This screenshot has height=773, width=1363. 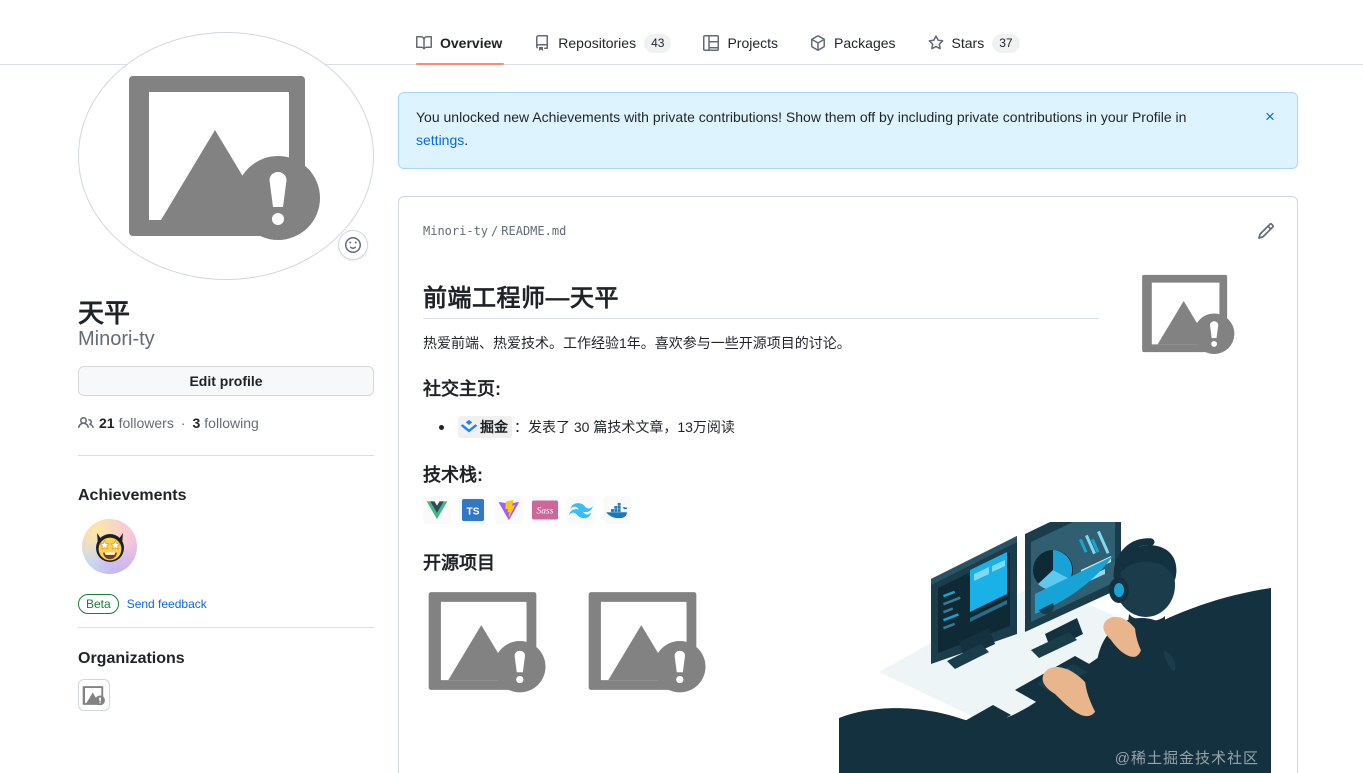 I want to click on star-struck-octocat-icon, so click(x=109, y=547).